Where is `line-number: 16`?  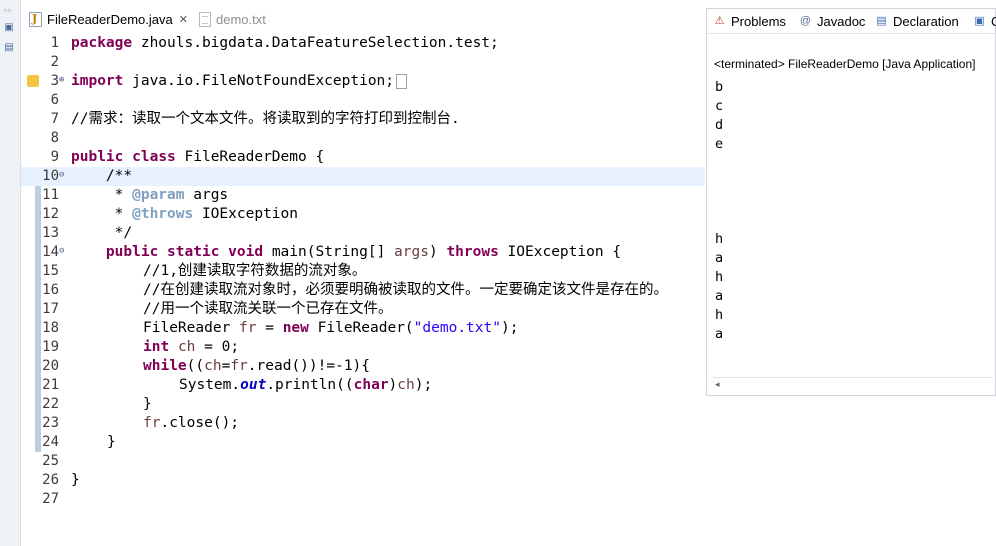 line-number: 16 is located at coordinates (50, 290).